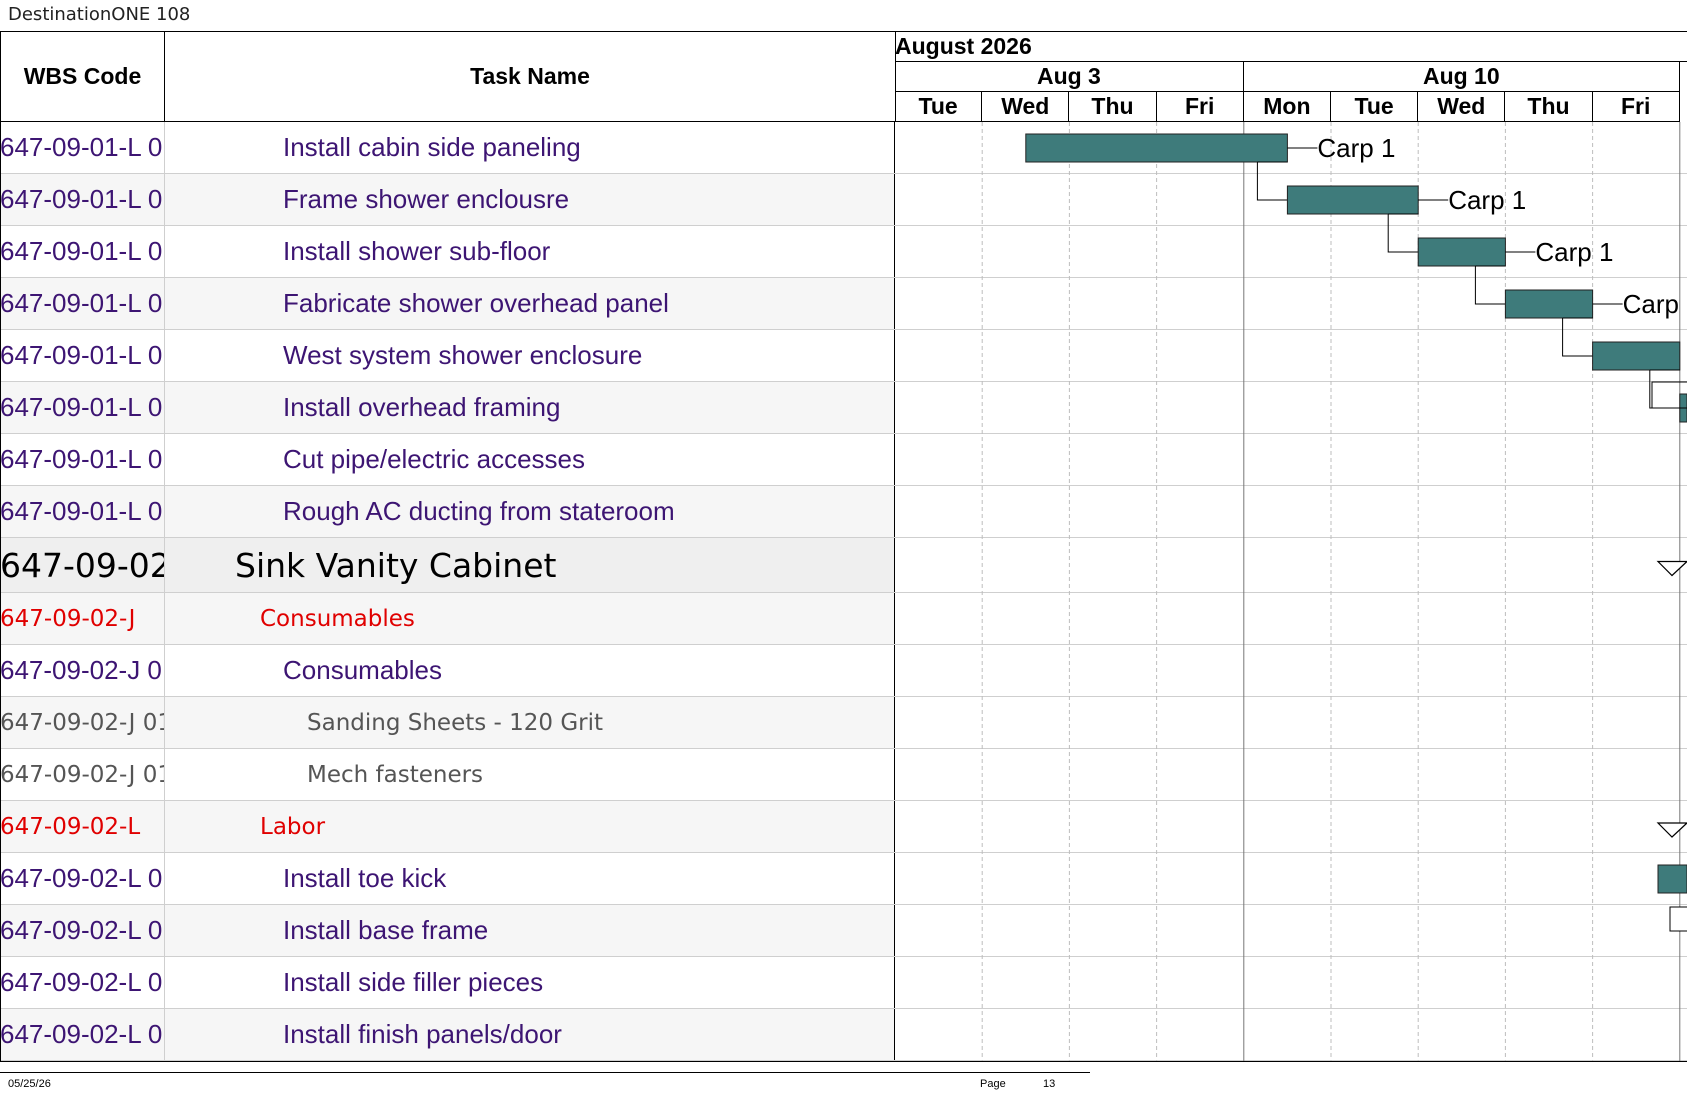 The image size is (1687, 1097). I want to click on footer-date: 05/25/26, so click(29, 1084).